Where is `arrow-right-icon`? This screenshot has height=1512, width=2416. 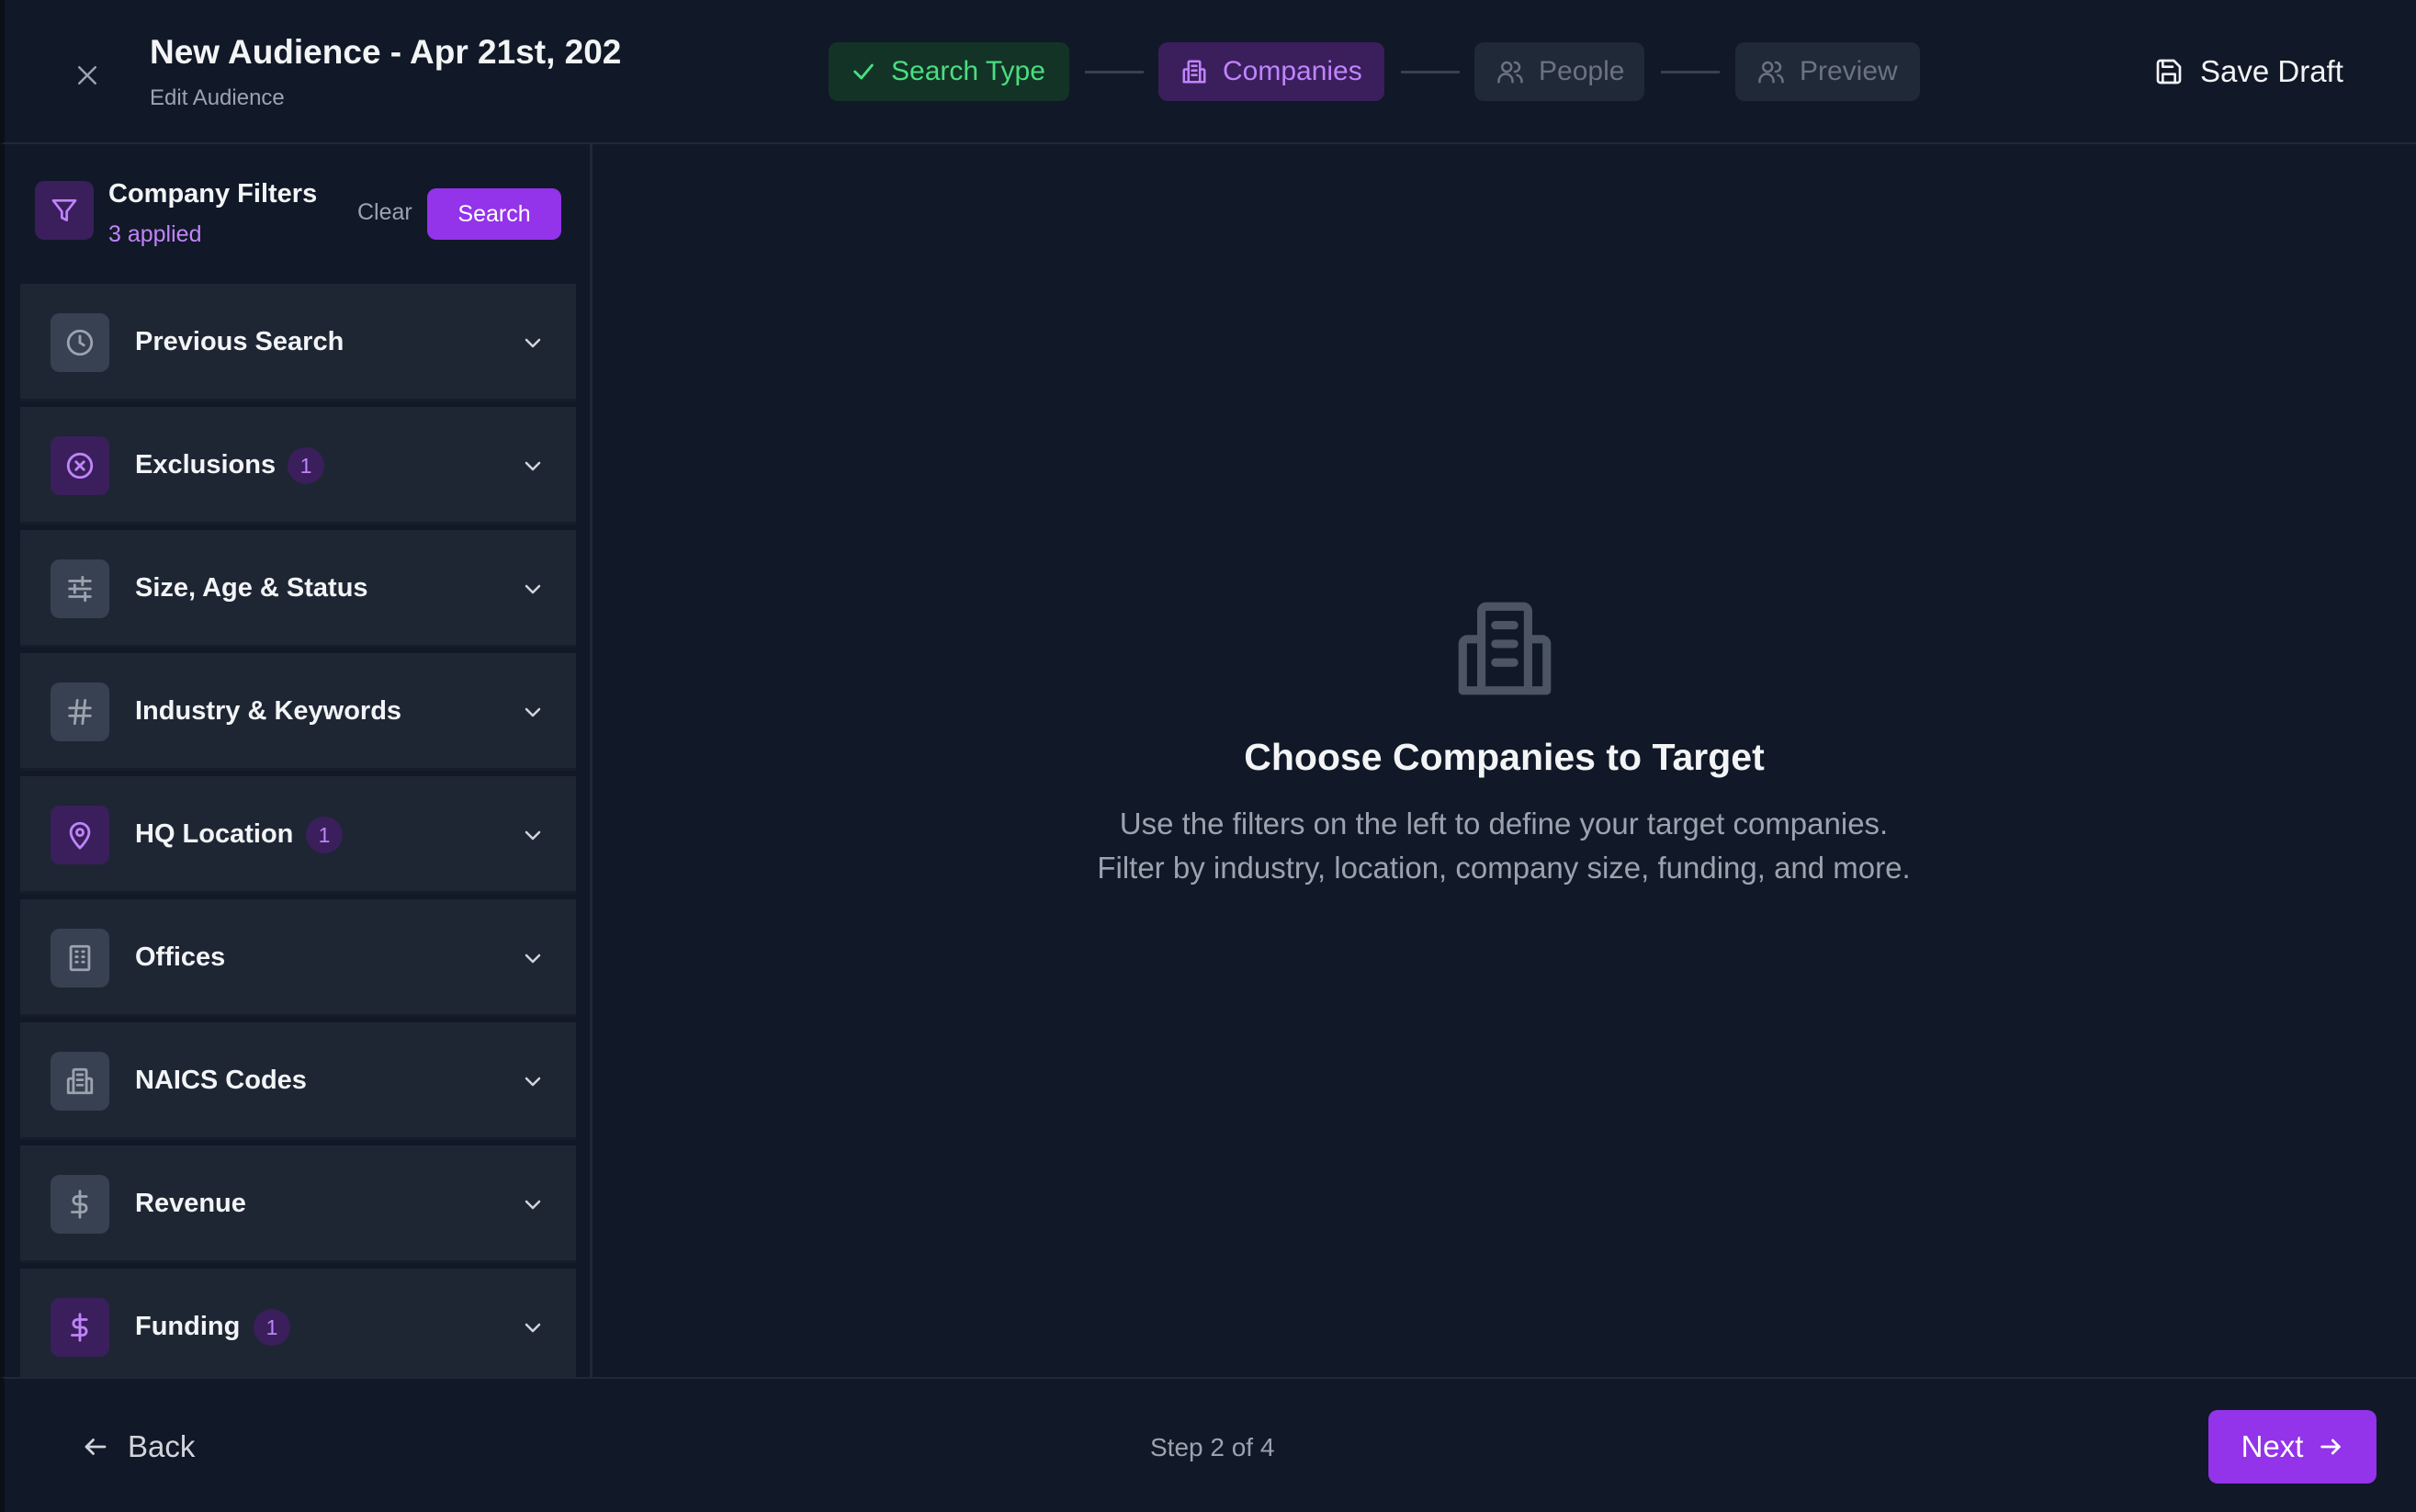 arrow-right-icon is located at coordinates (2331, 1447).